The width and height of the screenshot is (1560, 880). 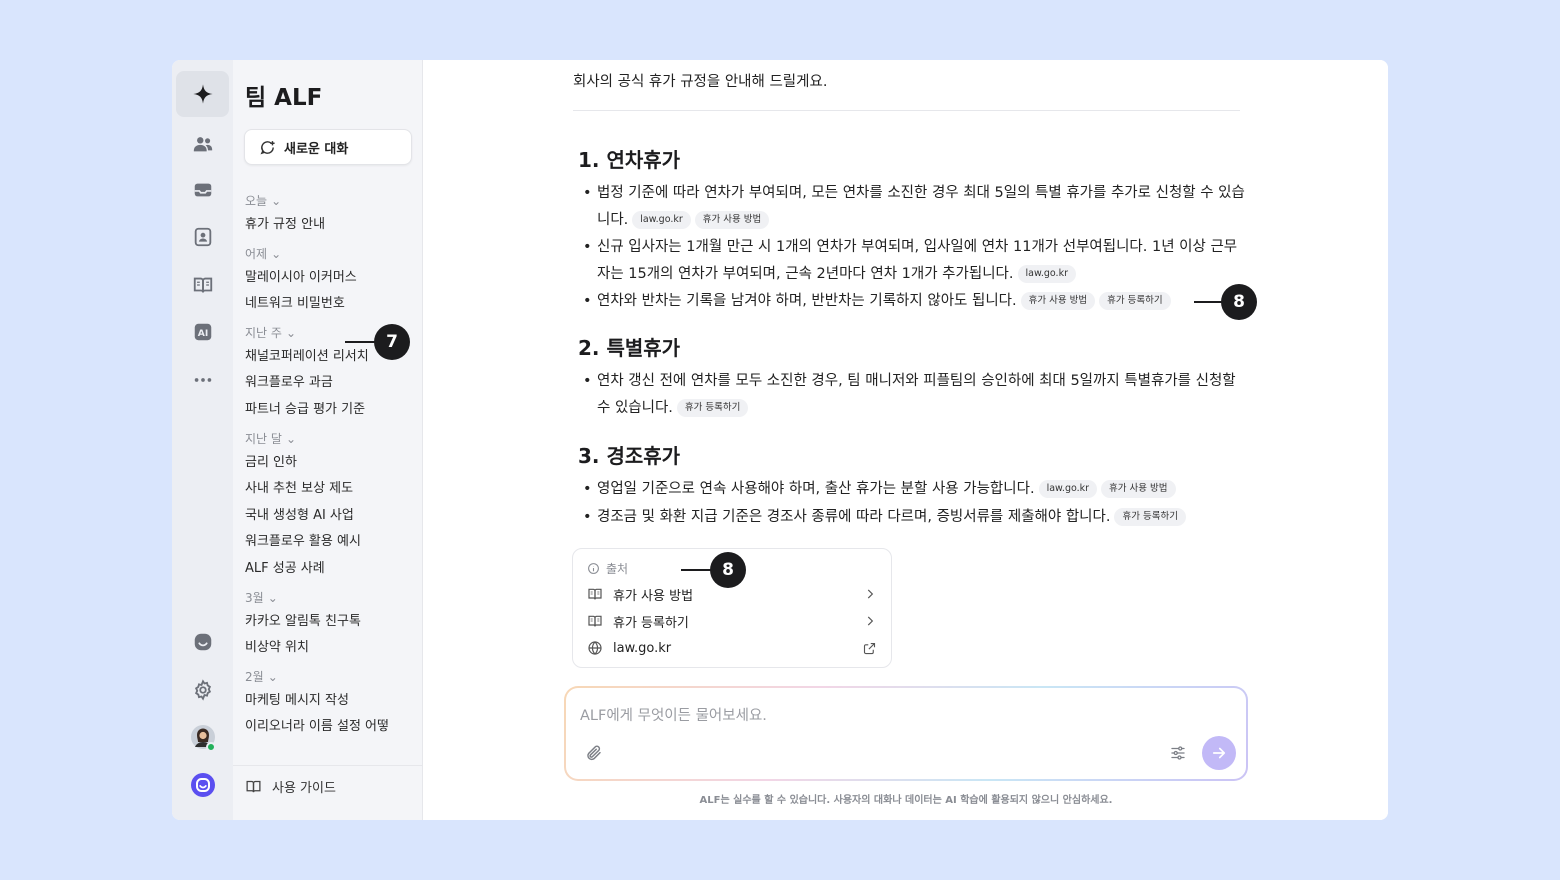 What do you see at coordinates (333, 648) in the screenshot?
I see `history-item: 비상약 위치` at bounding box center [333, 648].